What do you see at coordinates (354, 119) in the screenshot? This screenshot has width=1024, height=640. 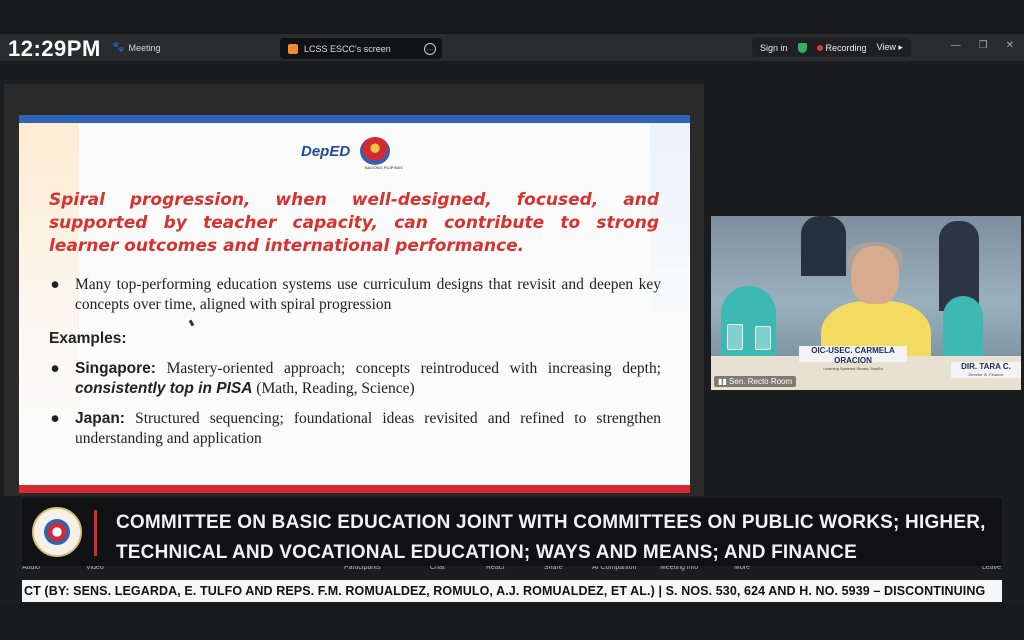 I see `slide-top-bar` at bounding box center [354, 119].